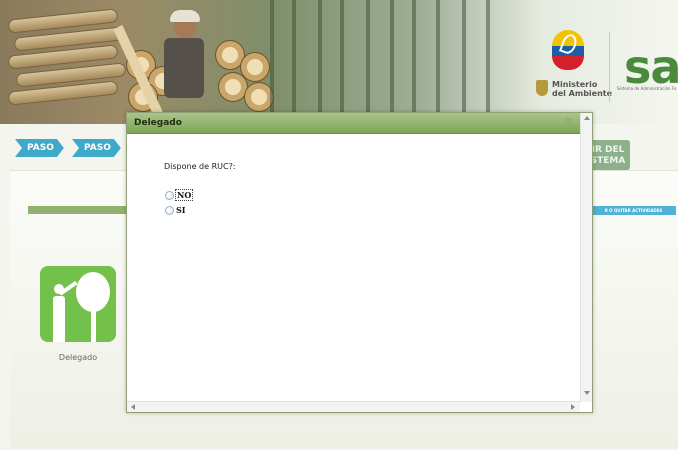 Image resolution: width=678 pixels, height=450 pixels. What do you see at coordinates (609, 67) in the screenshot?
I see `logo-divider` at bounding box center [609, 67].